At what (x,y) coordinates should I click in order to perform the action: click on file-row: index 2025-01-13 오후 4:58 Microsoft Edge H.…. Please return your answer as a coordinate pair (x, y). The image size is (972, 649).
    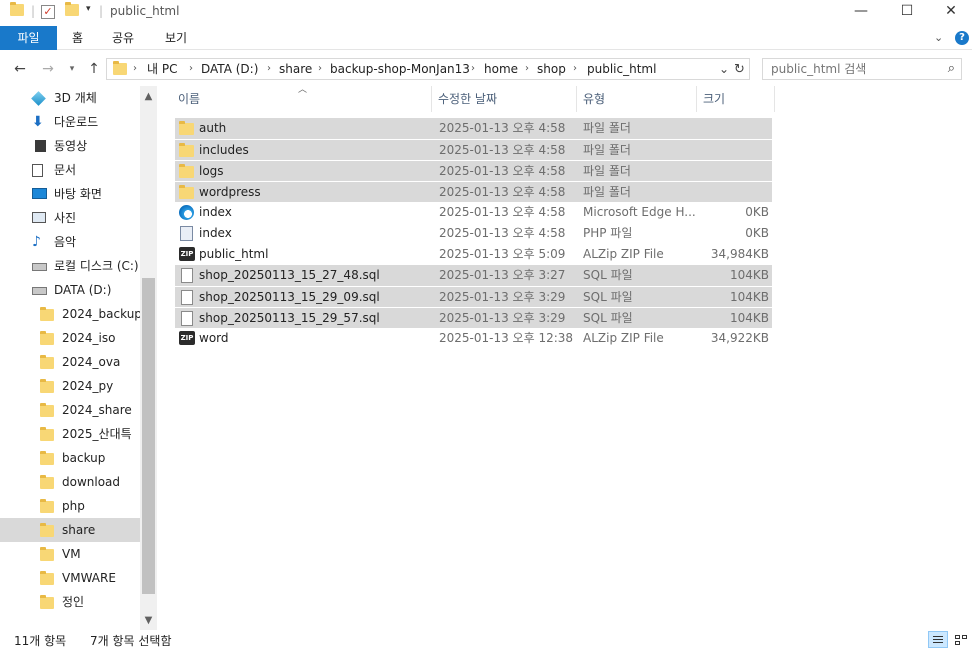
    Looking at the image, I should click on (473, 212).